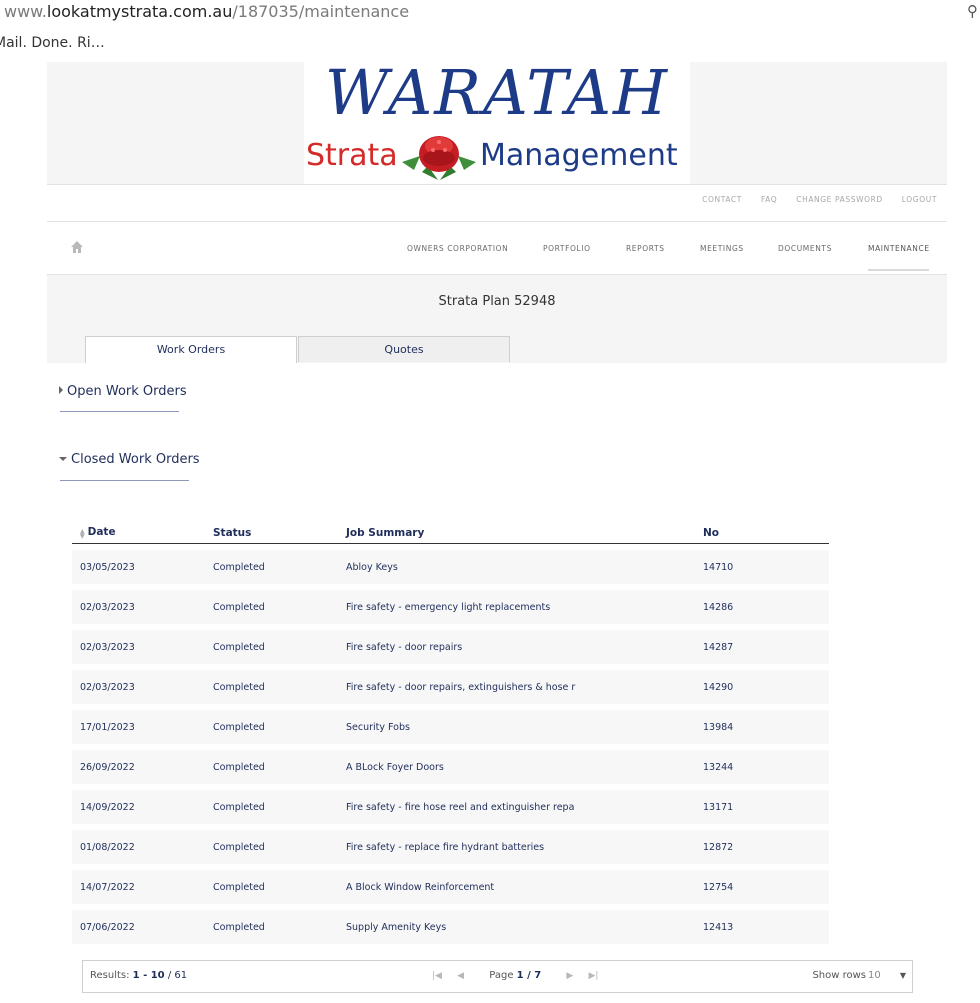 Image resolution: width=980 pixels, height=1003 pixels. Describe the element at coordinates (722, 248) in the screenshot. I see `nav-meetings: MEETINGS` at that location.